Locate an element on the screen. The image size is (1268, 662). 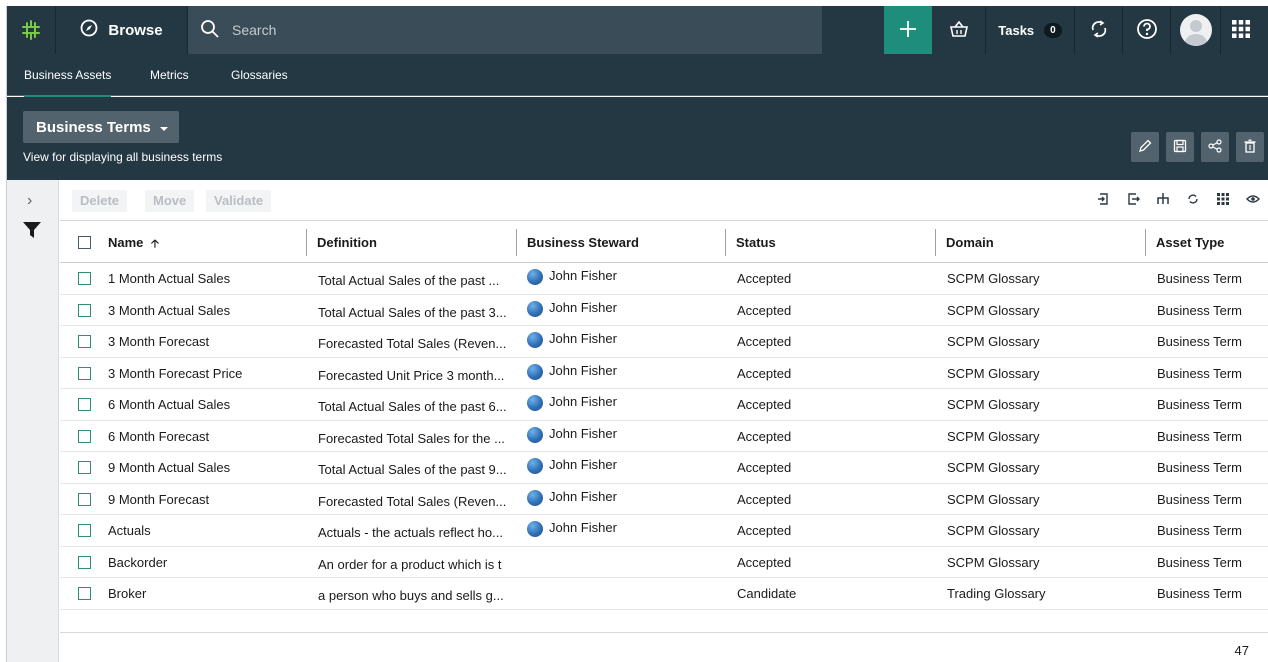
logo-icon is located at coordinates (31, 30).